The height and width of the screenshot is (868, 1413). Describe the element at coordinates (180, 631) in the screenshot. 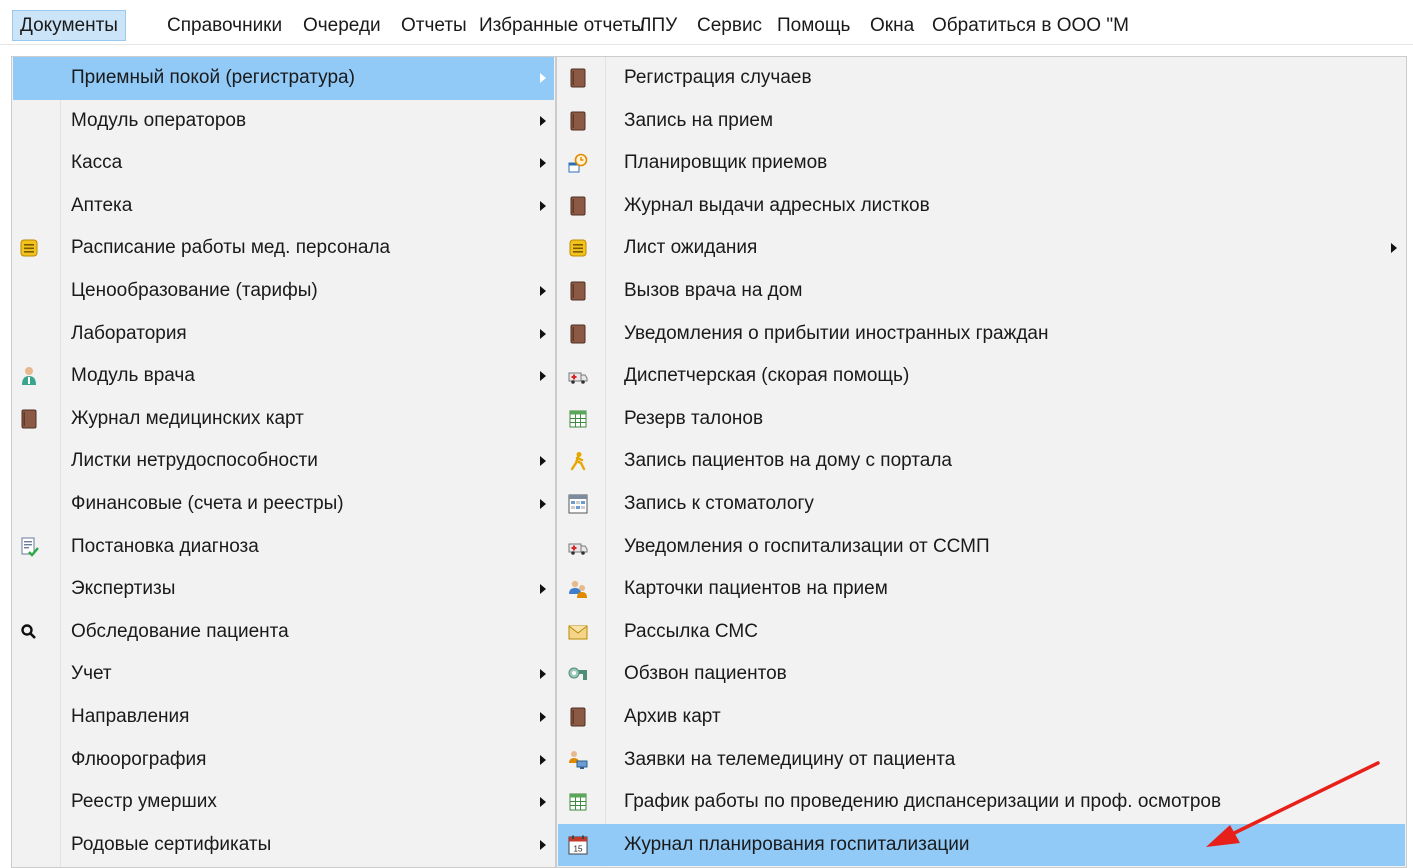

I see `menu-item-label: Обследование пациента` at that location.